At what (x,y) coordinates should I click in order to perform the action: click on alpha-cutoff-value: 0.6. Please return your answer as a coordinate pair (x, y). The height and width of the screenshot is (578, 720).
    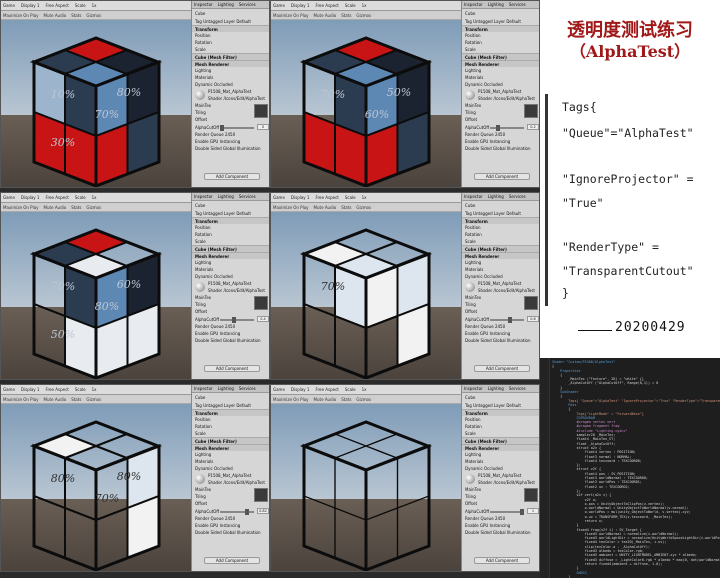
    Looking at the image, I should click on (533, 319).